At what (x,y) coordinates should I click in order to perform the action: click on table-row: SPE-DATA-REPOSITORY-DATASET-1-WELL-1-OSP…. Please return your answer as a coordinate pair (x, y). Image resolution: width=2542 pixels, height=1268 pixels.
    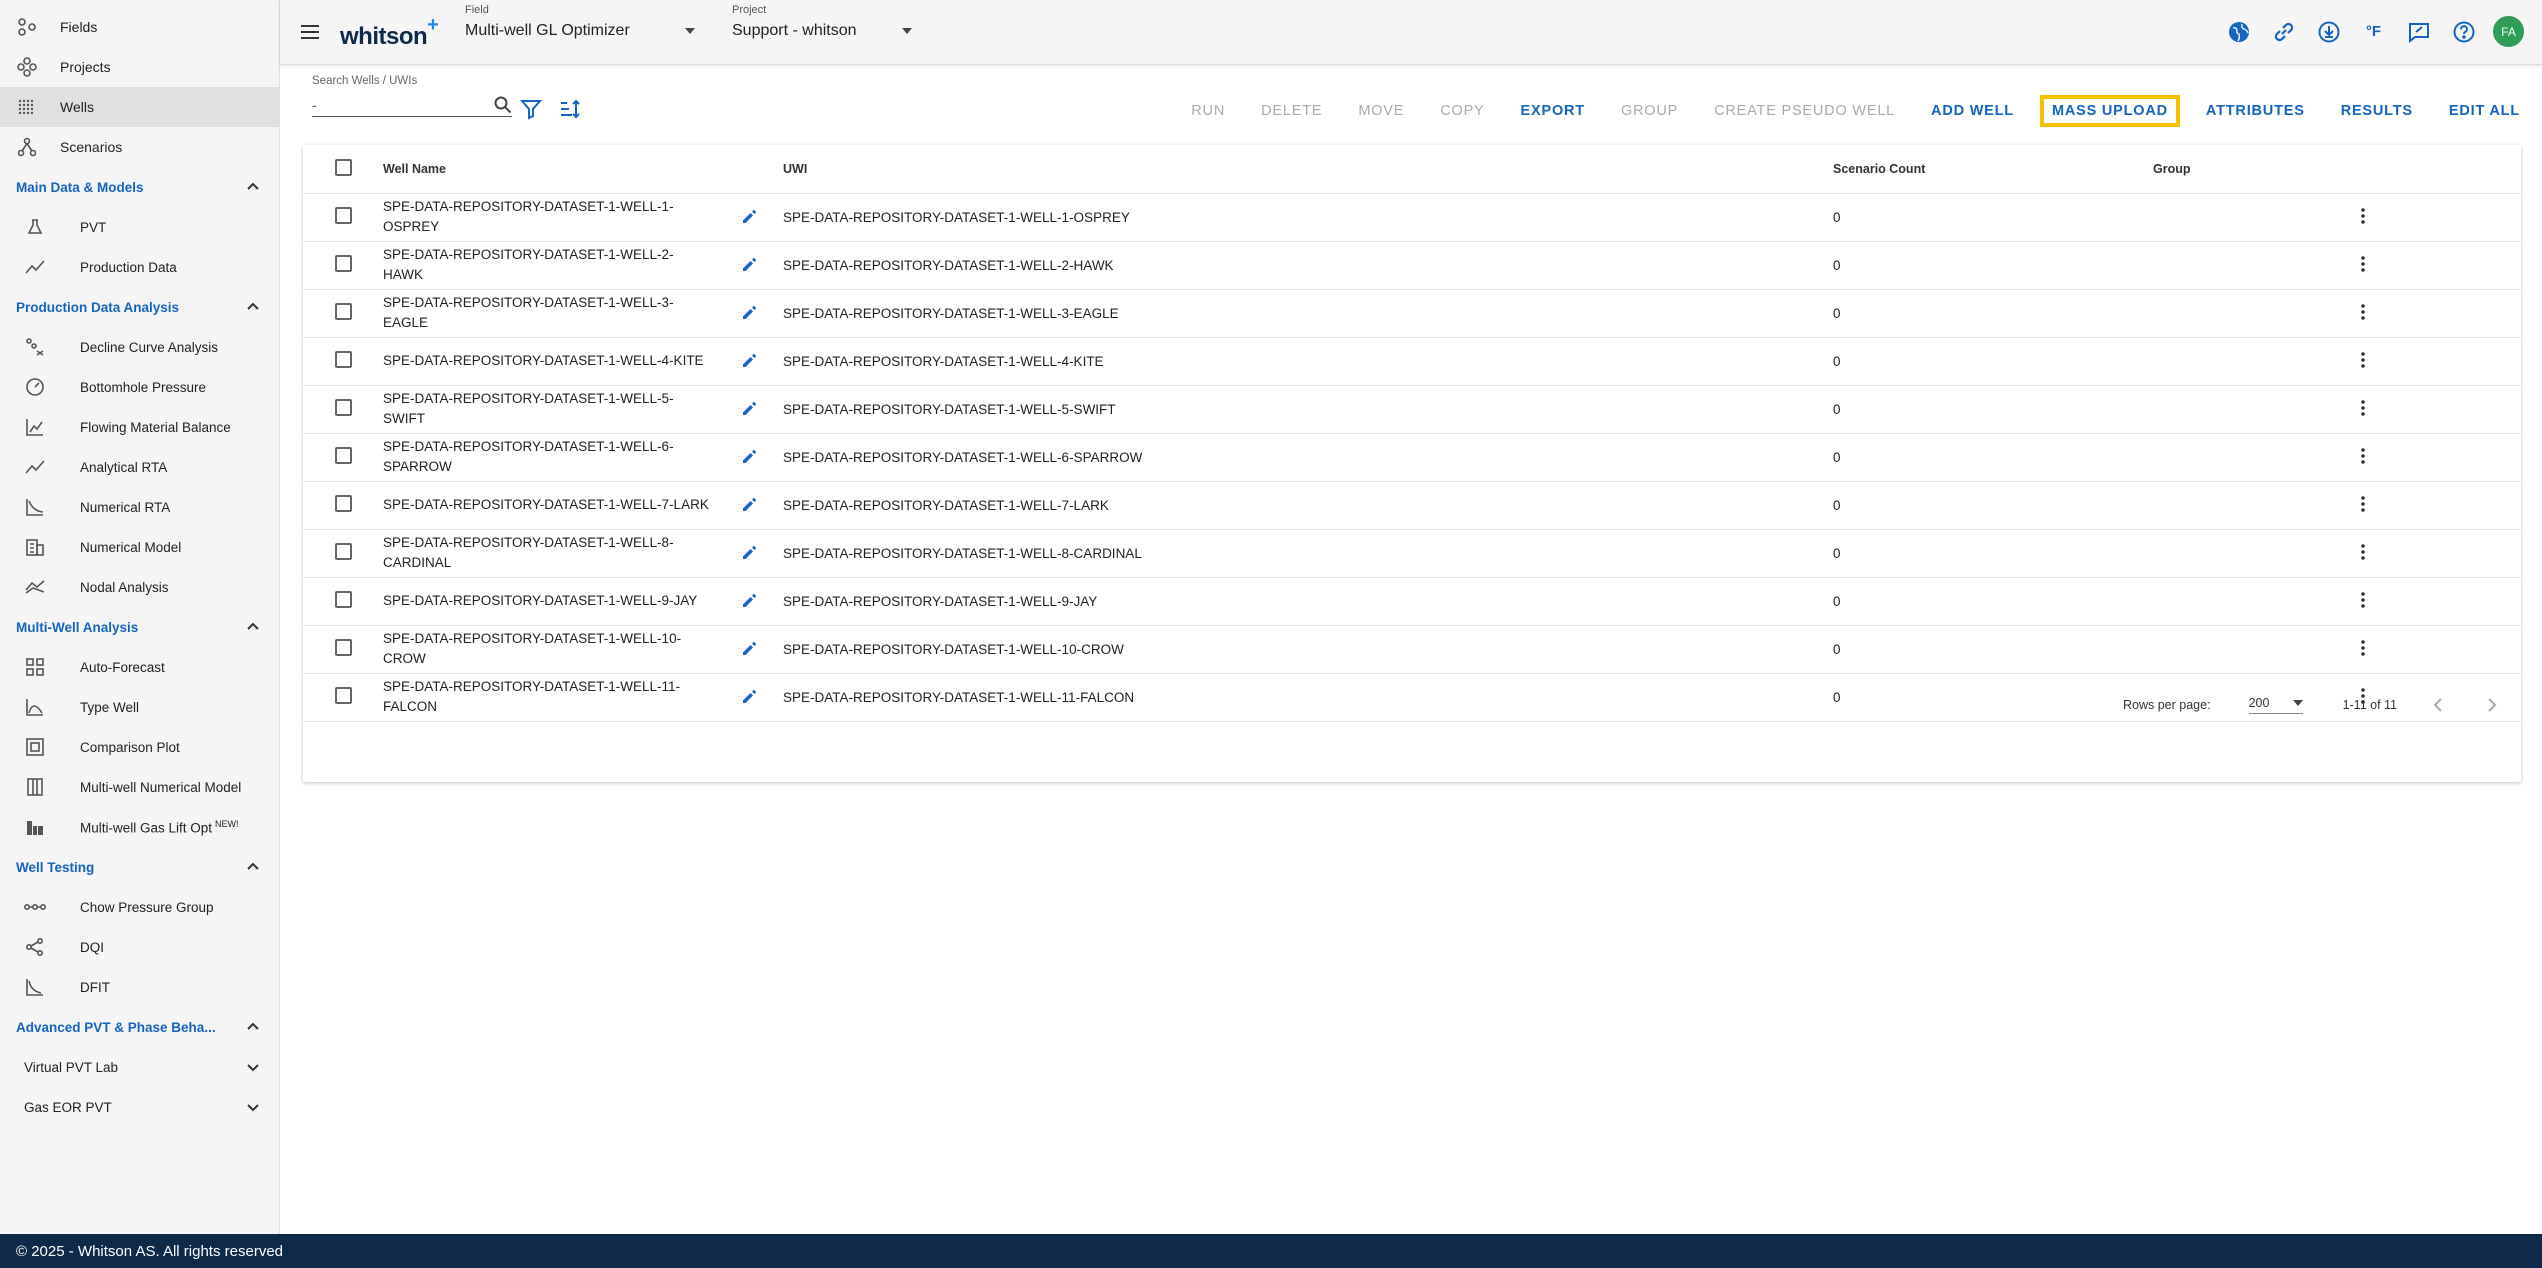
    Looking at the image, I should click on (1412, 217).